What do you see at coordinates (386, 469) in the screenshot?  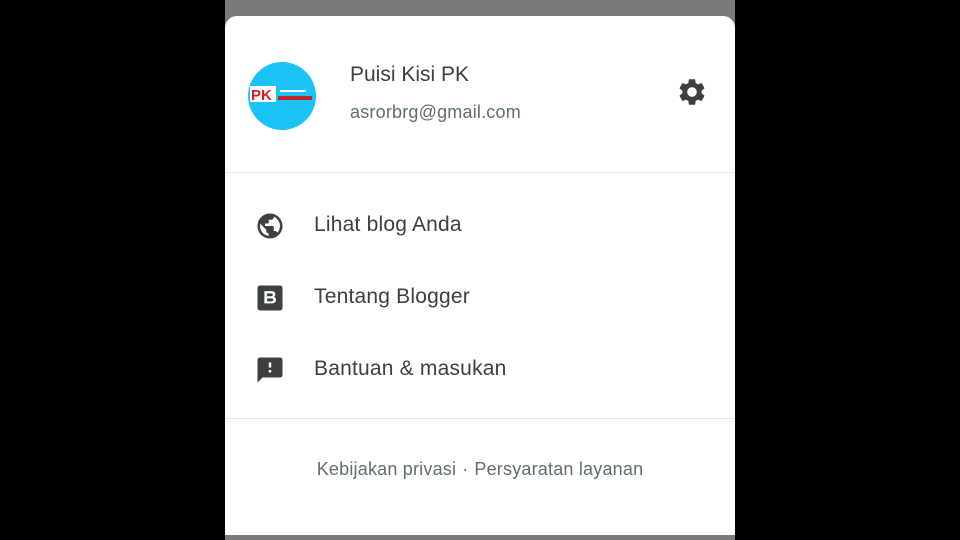 I see `privacy-policy-link: Kebijakan privasi` at bounding box center [386, 469].